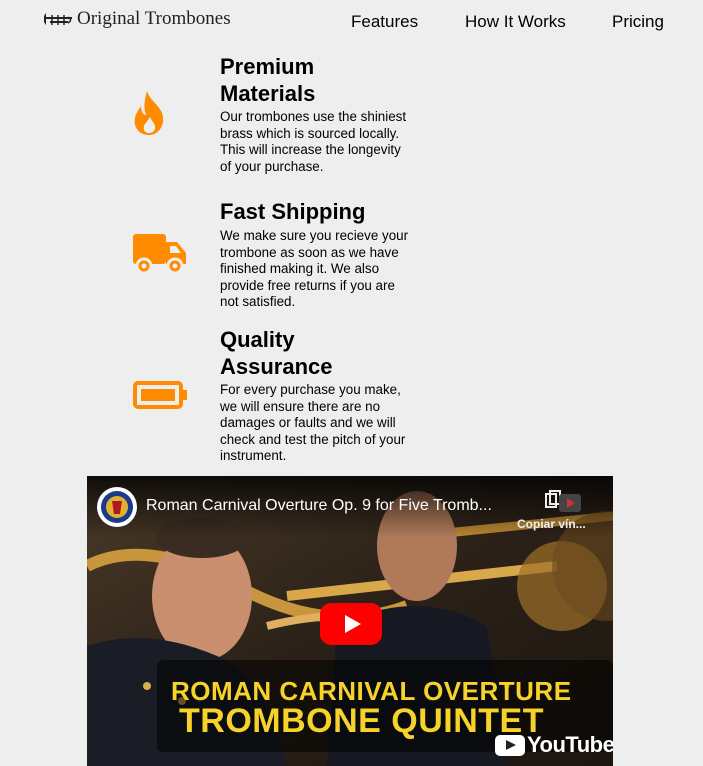 The width and height of the screenshot is (703, 766). What do you see at coordinates (384, 22) in the screenshot?
I see `nav-features: Features` at bounding box center [384, 22].